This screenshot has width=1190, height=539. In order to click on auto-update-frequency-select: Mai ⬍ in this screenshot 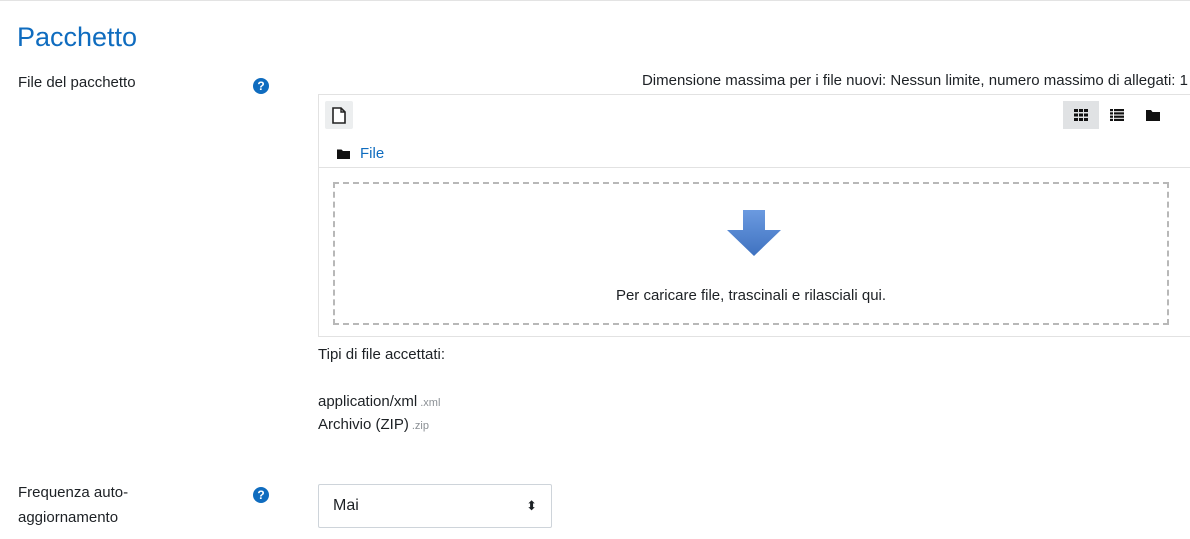, I will do `click(435, 506)`.